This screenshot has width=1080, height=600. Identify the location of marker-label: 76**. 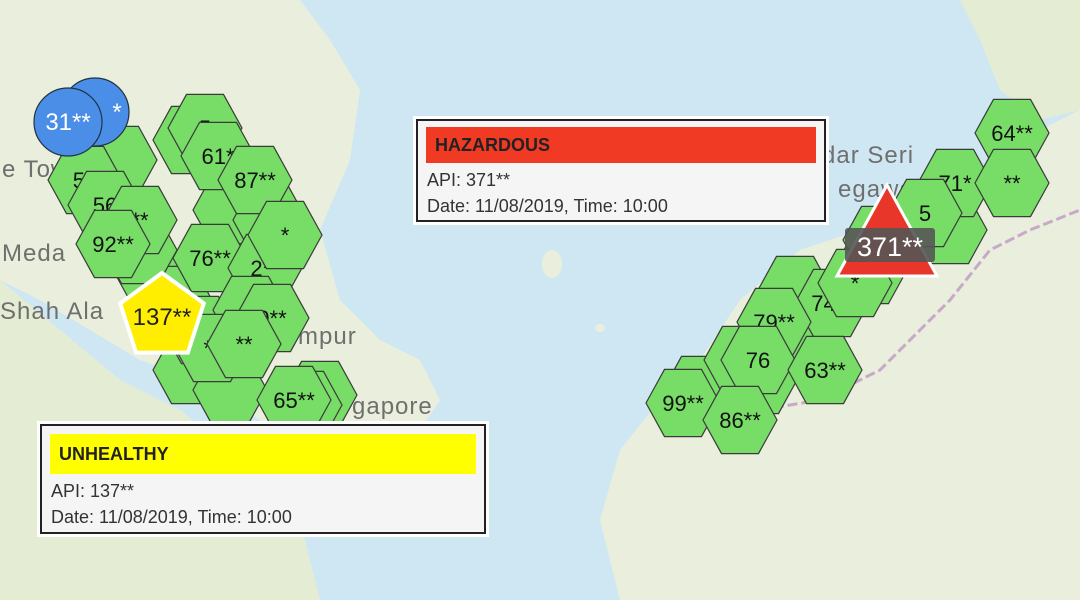
(210, 258).